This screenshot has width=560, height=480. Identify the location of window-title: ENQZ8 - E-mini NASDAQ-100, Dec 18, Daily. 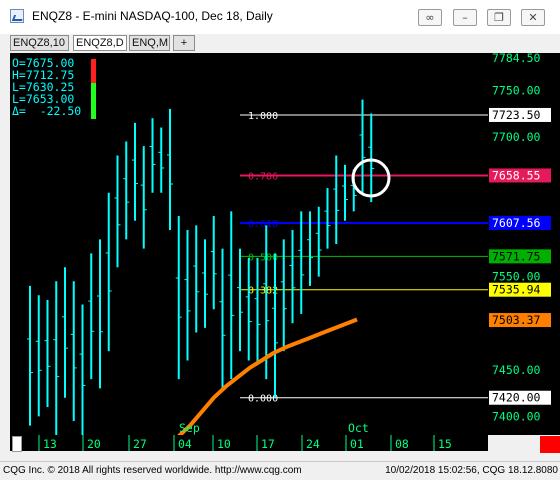
(152, 16).